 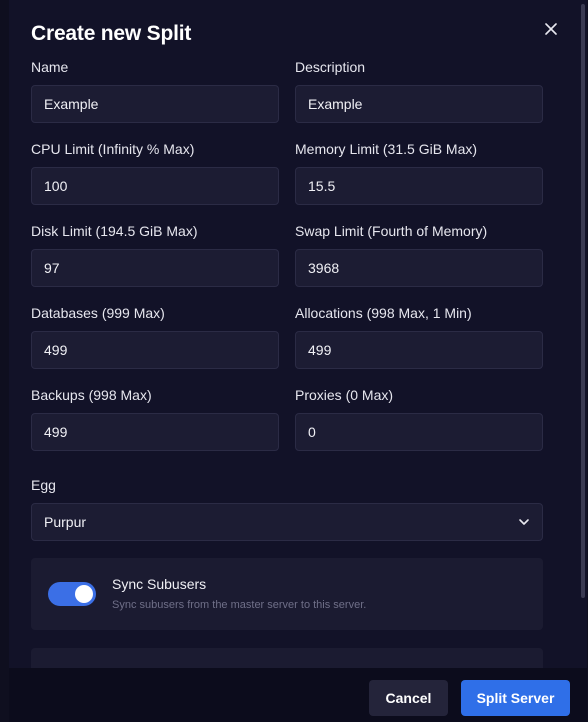 What do you see at coordinates (287, 522) in the screenshot?
I see `egg-select: Purpur` at bounding box center [287, 522].